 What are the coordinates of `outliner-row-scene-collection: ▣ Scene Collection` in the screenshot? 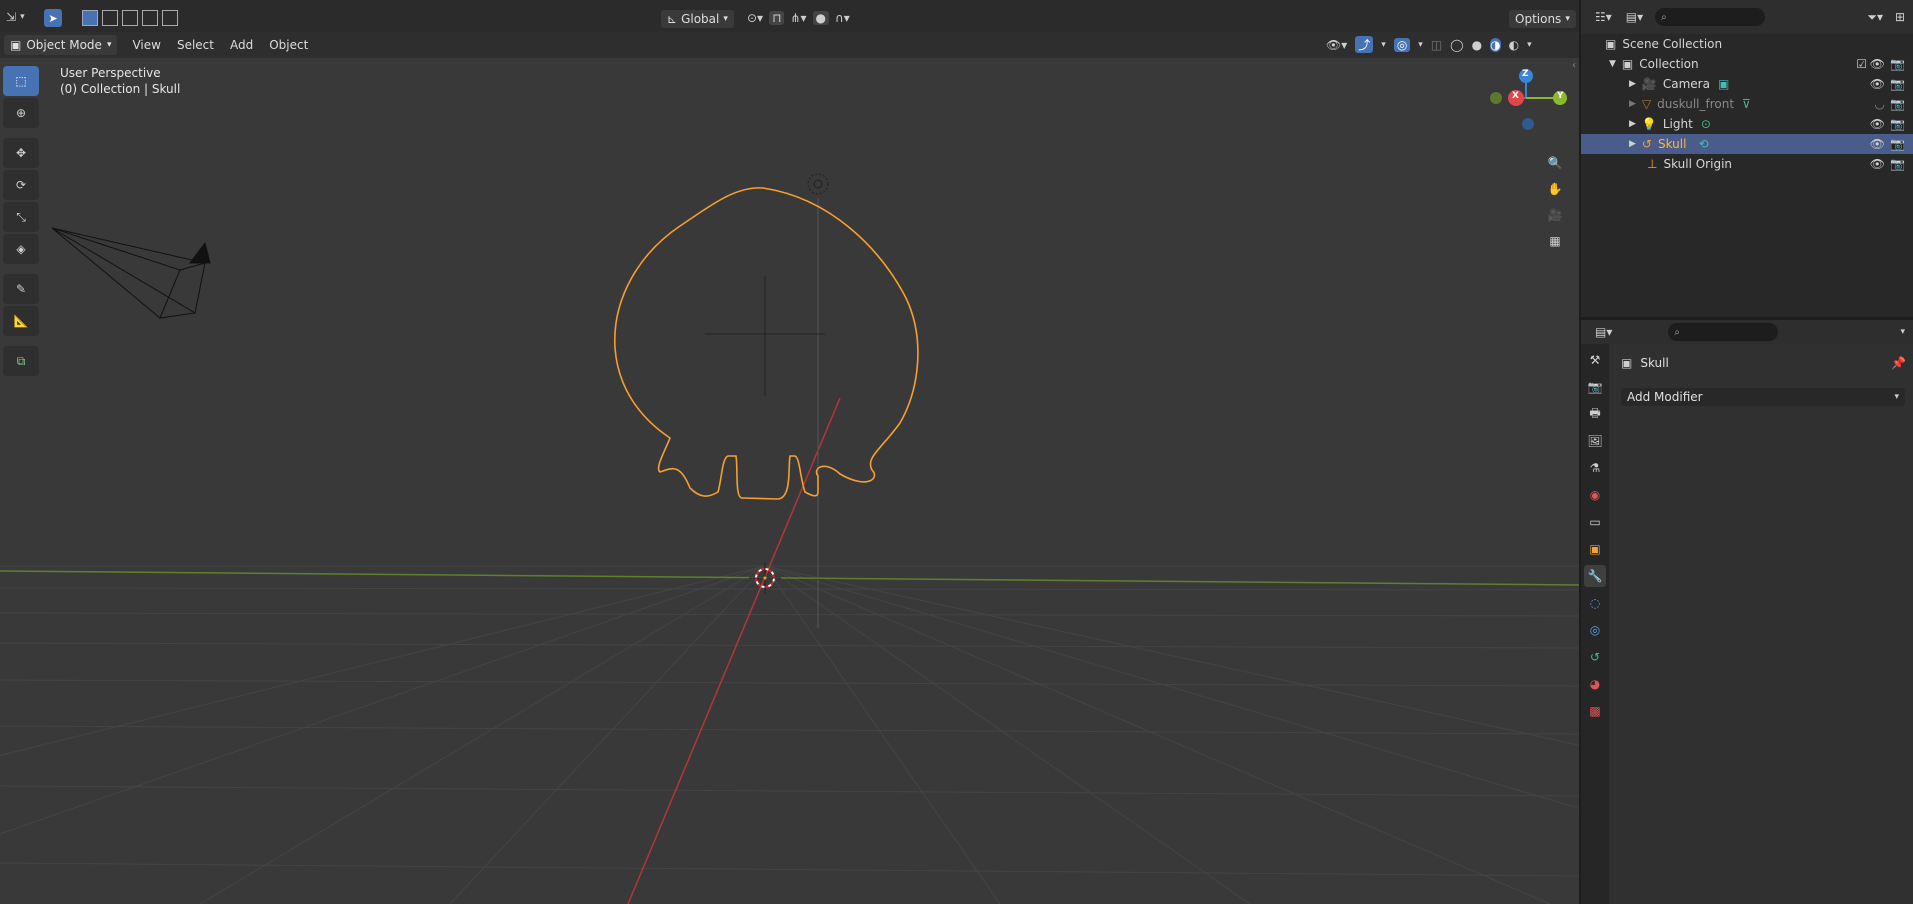 It's located at (1747, 44).